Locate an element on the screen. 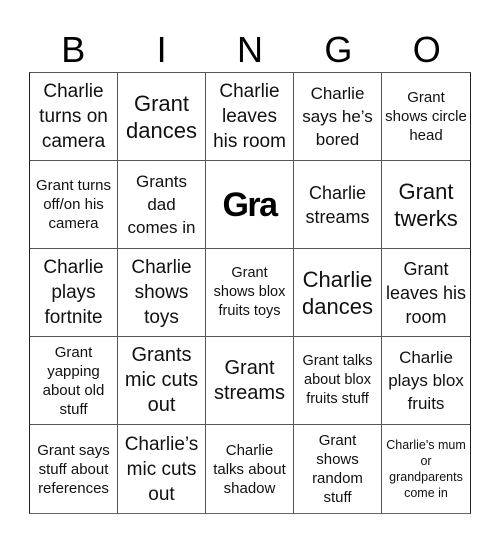  bingo-cell: Grant leaves his room is located at coordinates (426, 293).